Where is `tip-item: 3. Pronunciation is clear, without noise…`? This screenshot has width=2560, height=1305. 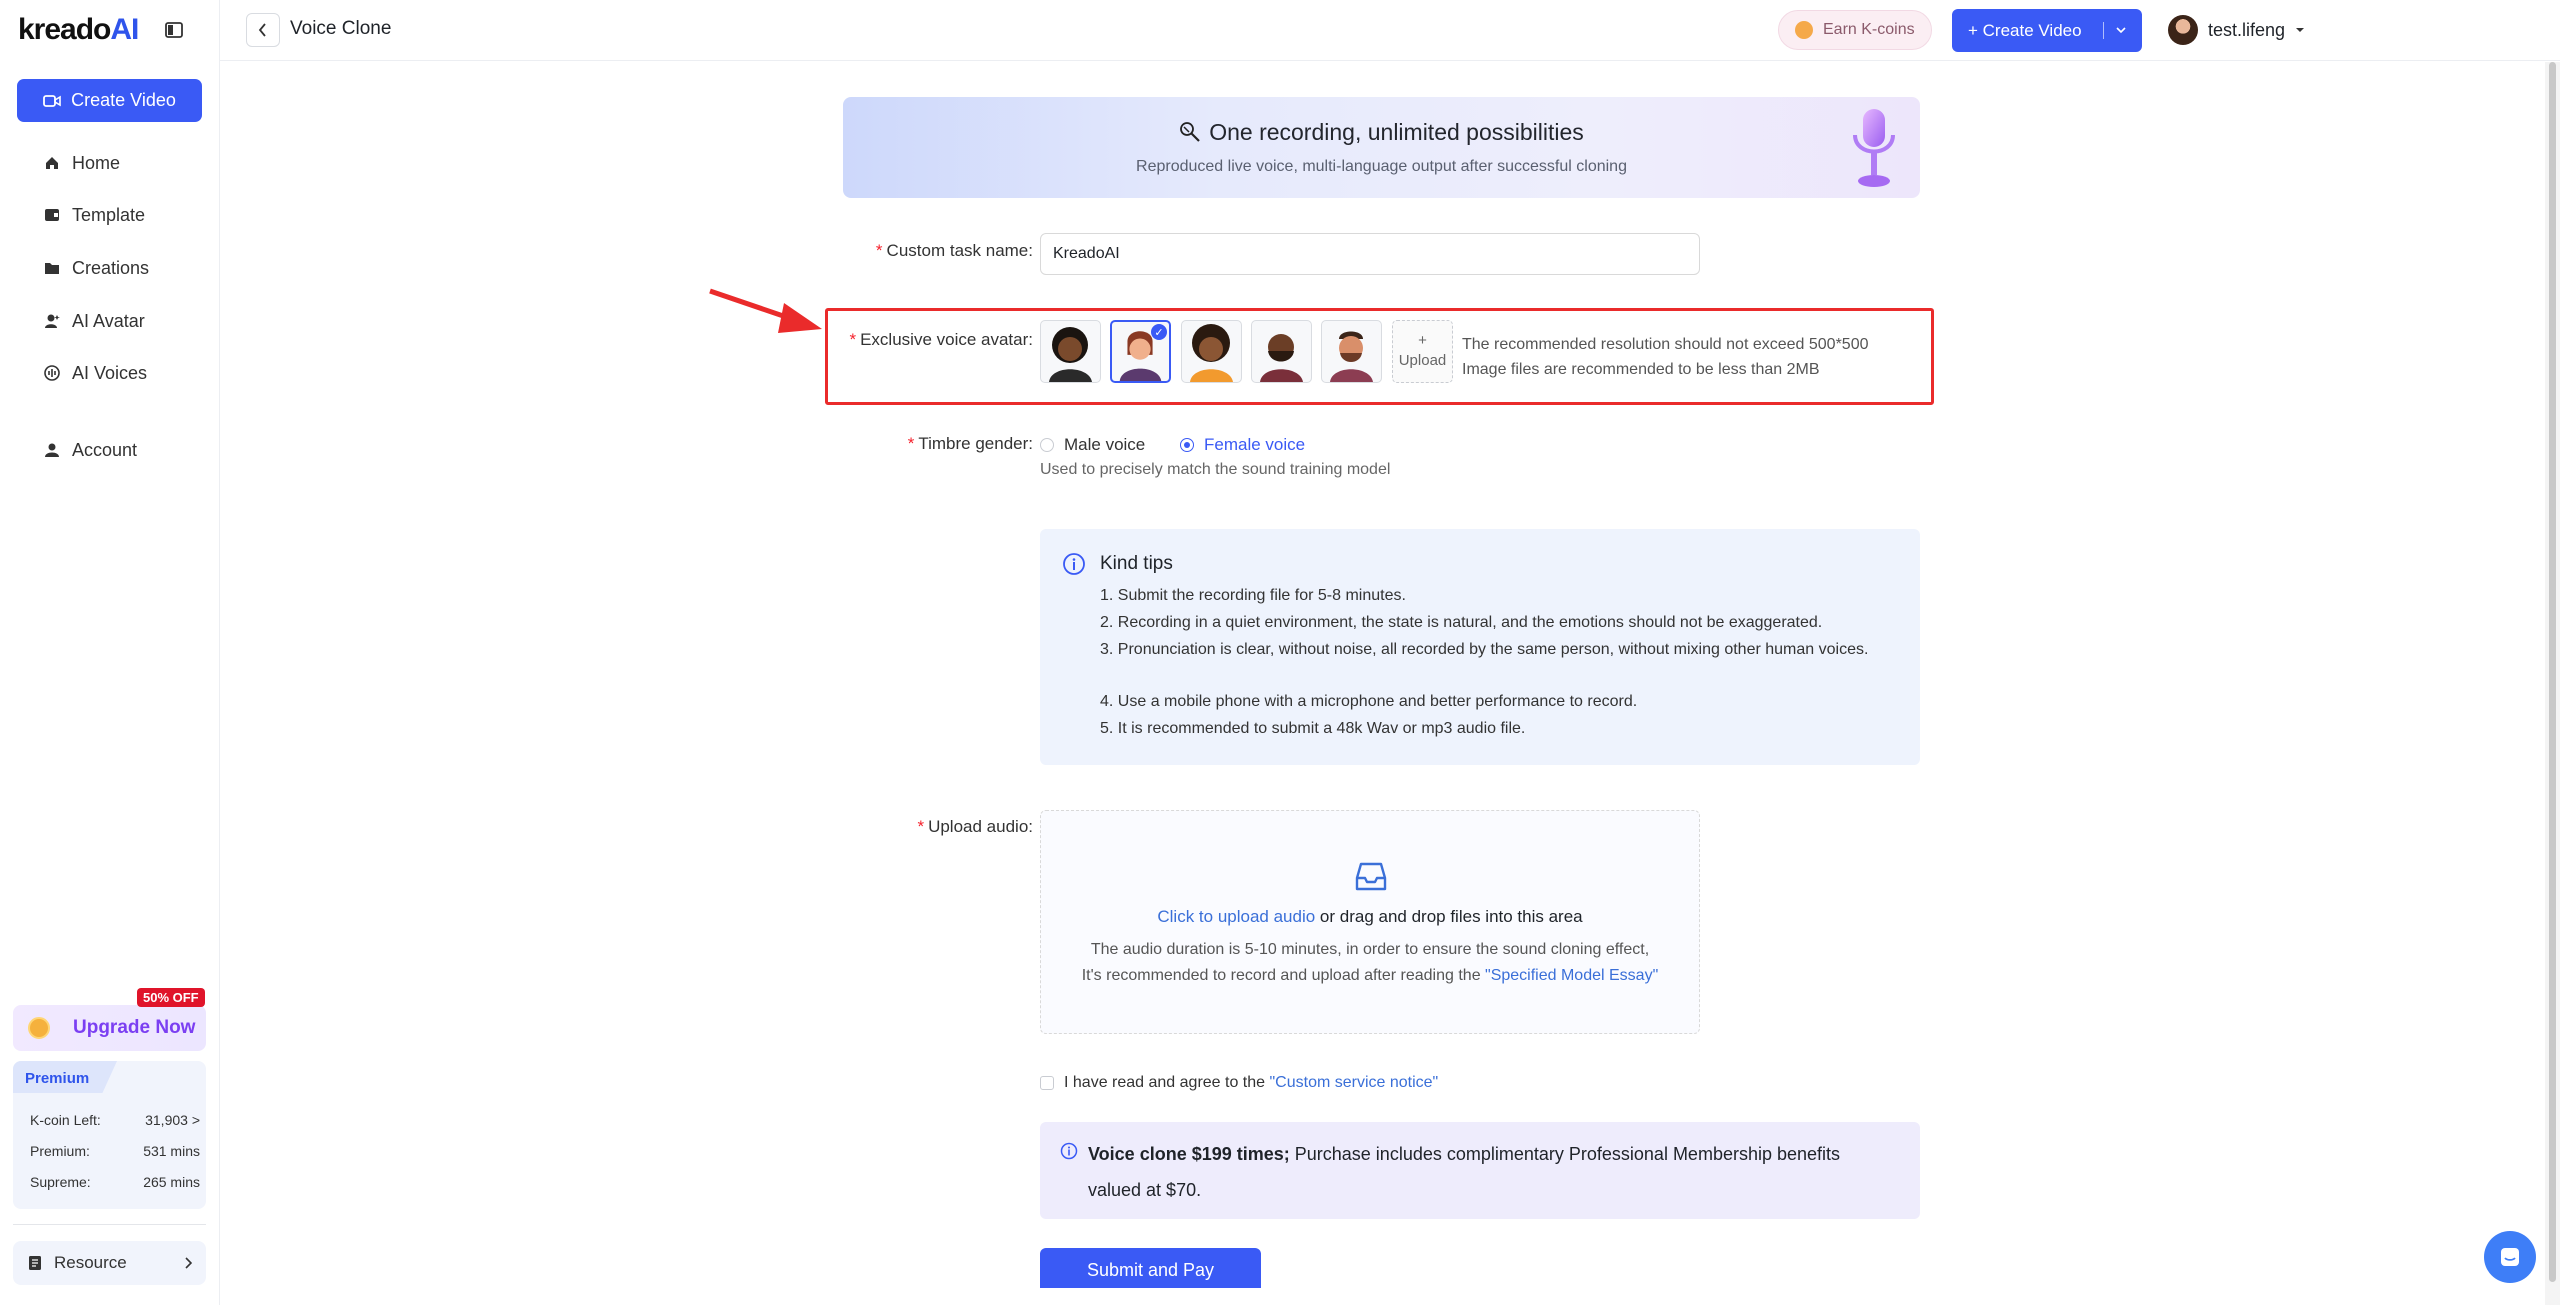 tip-item: 3. Pronunciation is clear, without noise… is located at coordinates (1484, 649).